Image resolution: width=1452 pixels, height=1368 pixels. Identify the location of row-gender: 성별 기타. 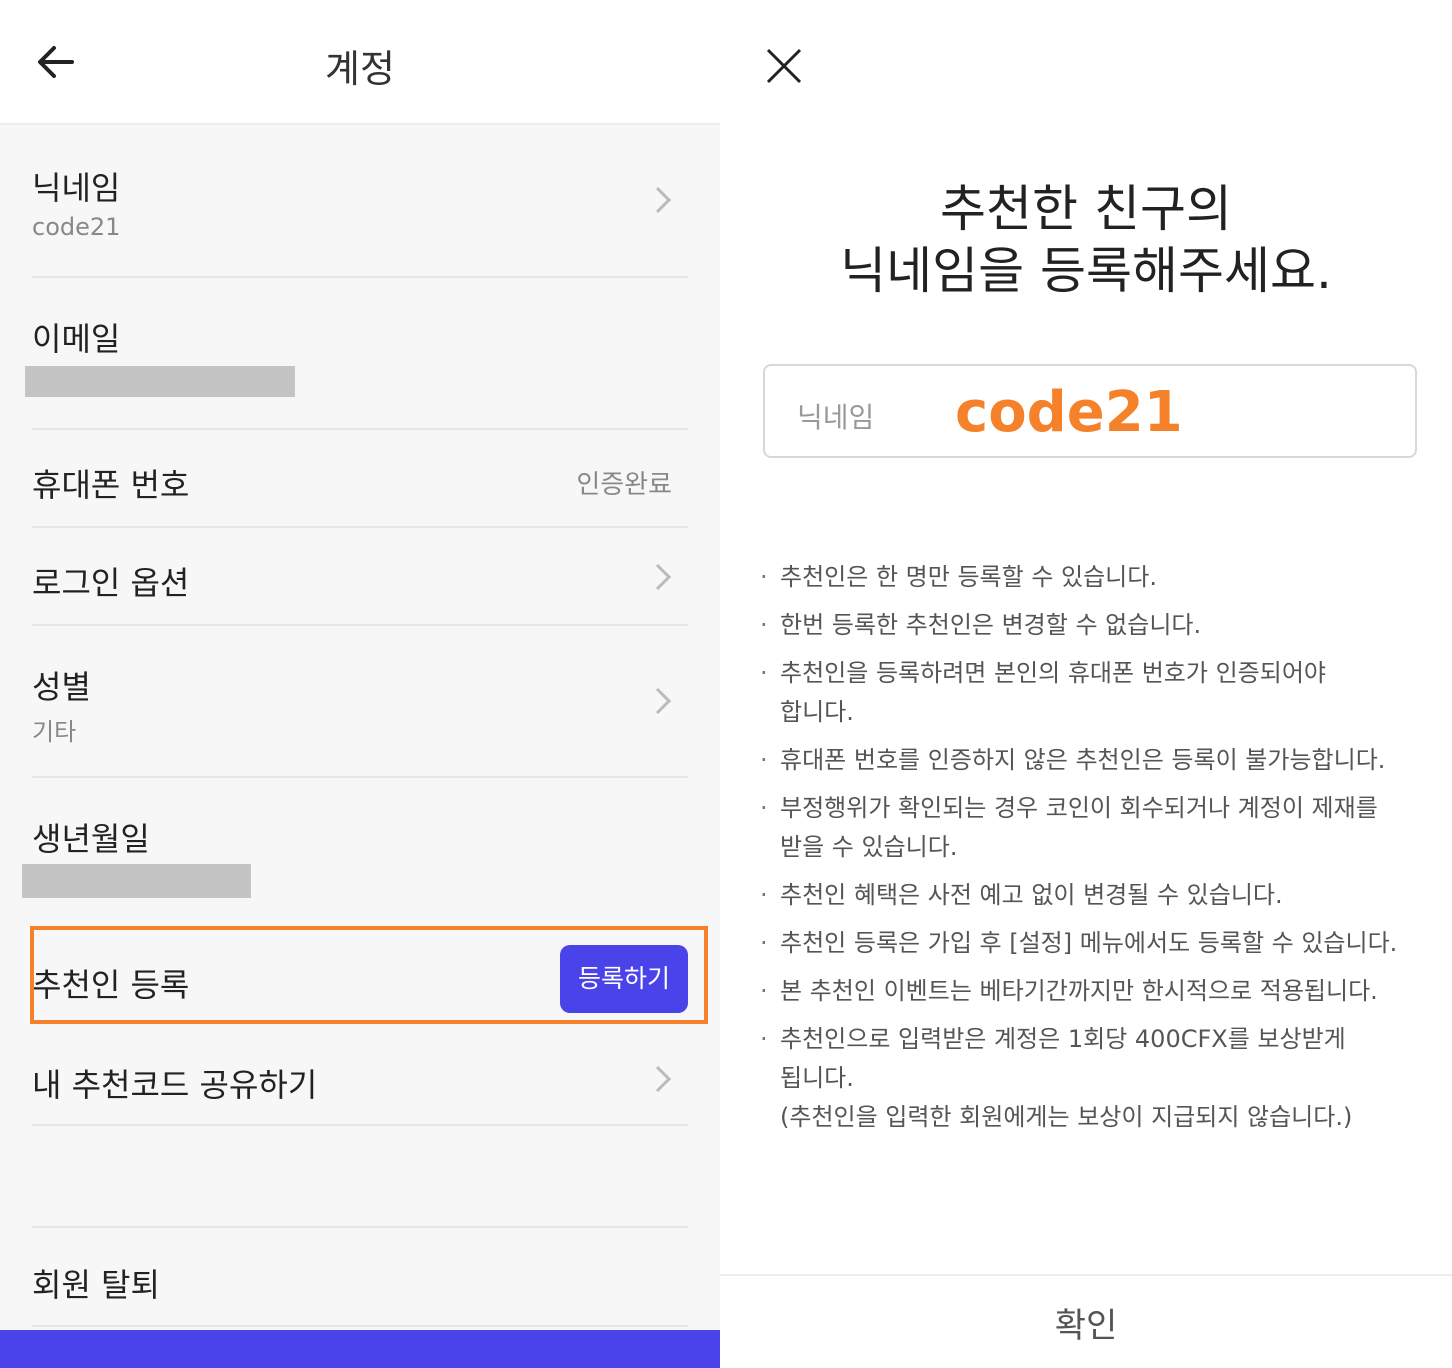
(360, 702).